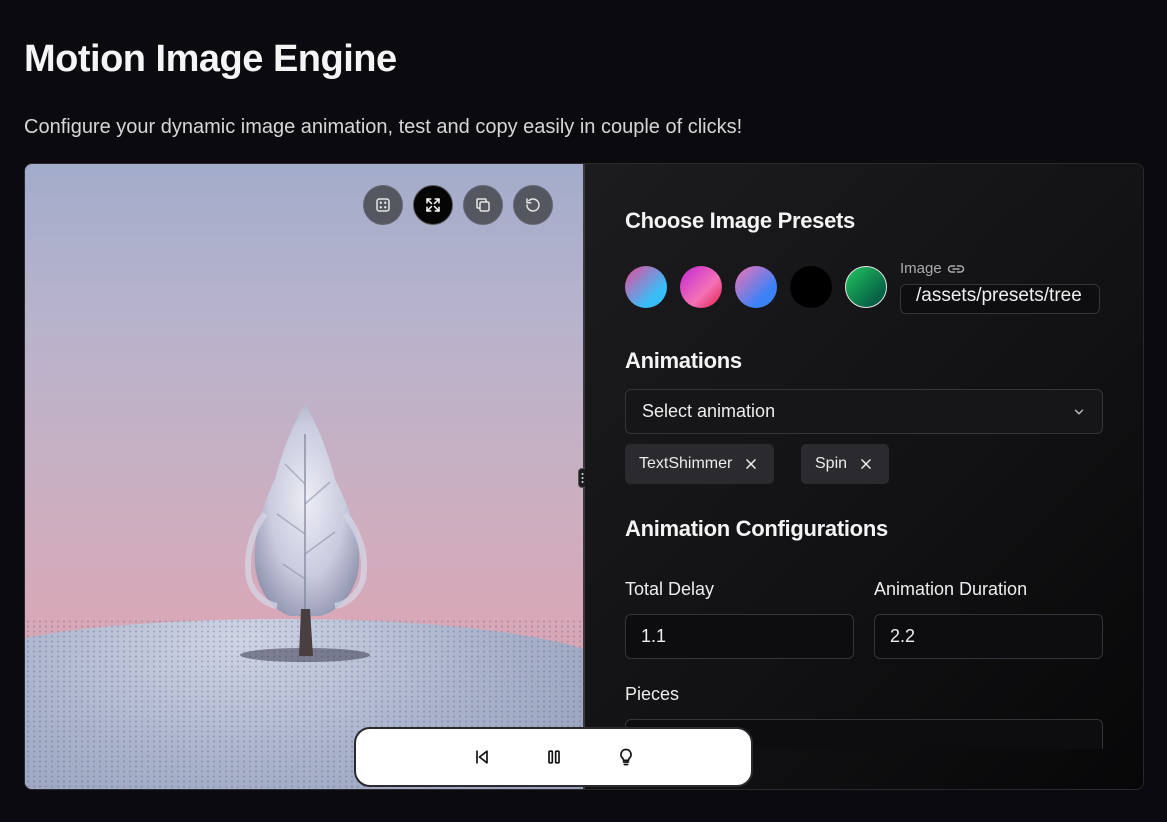  I want to click on image-label-text: Image, so click(921, 268).